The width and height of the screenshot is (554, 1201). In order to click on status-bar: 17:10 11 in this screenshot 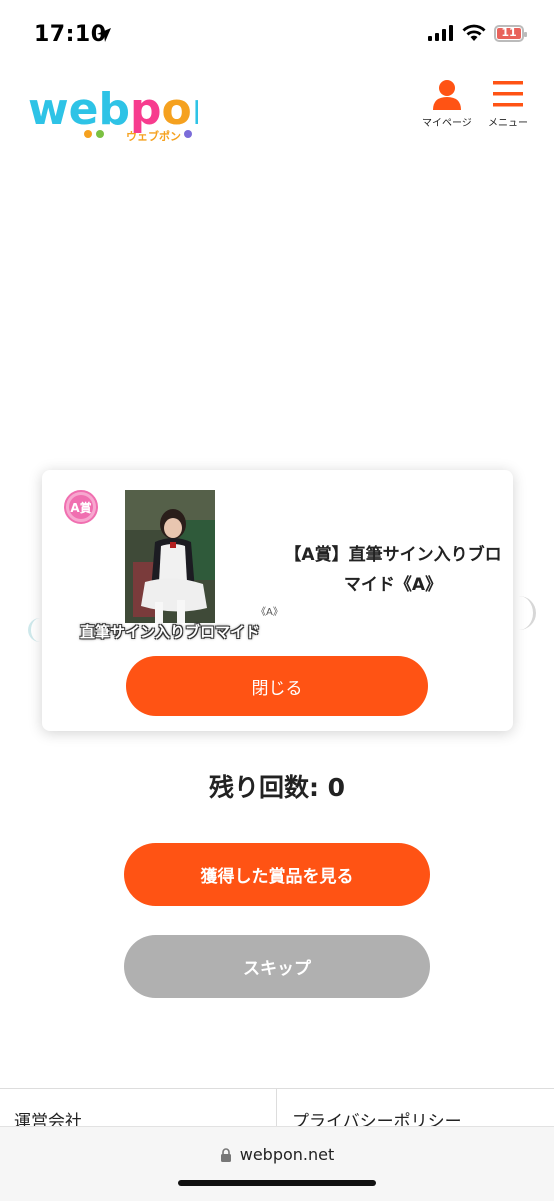, I will do `click(277, 35)`.